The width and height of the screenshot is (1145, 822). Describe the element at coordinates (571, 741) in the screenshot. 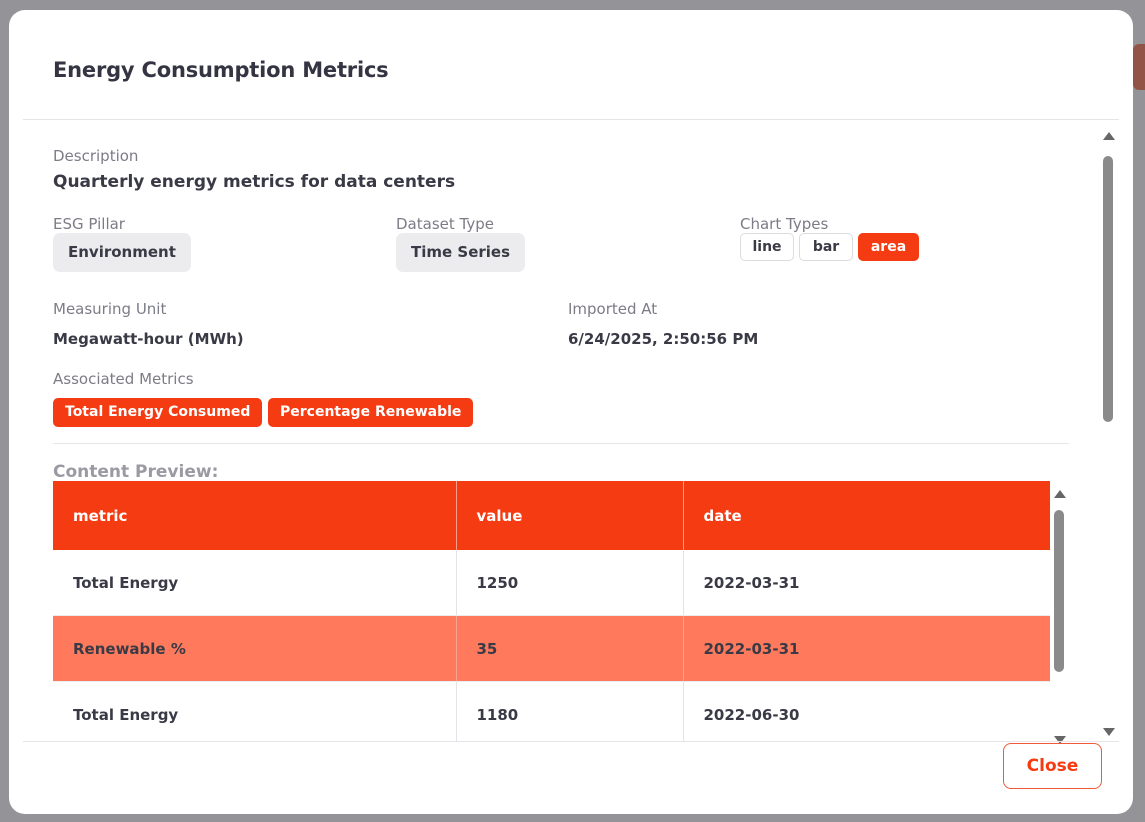

I see `modal-footer-divider` at that location.